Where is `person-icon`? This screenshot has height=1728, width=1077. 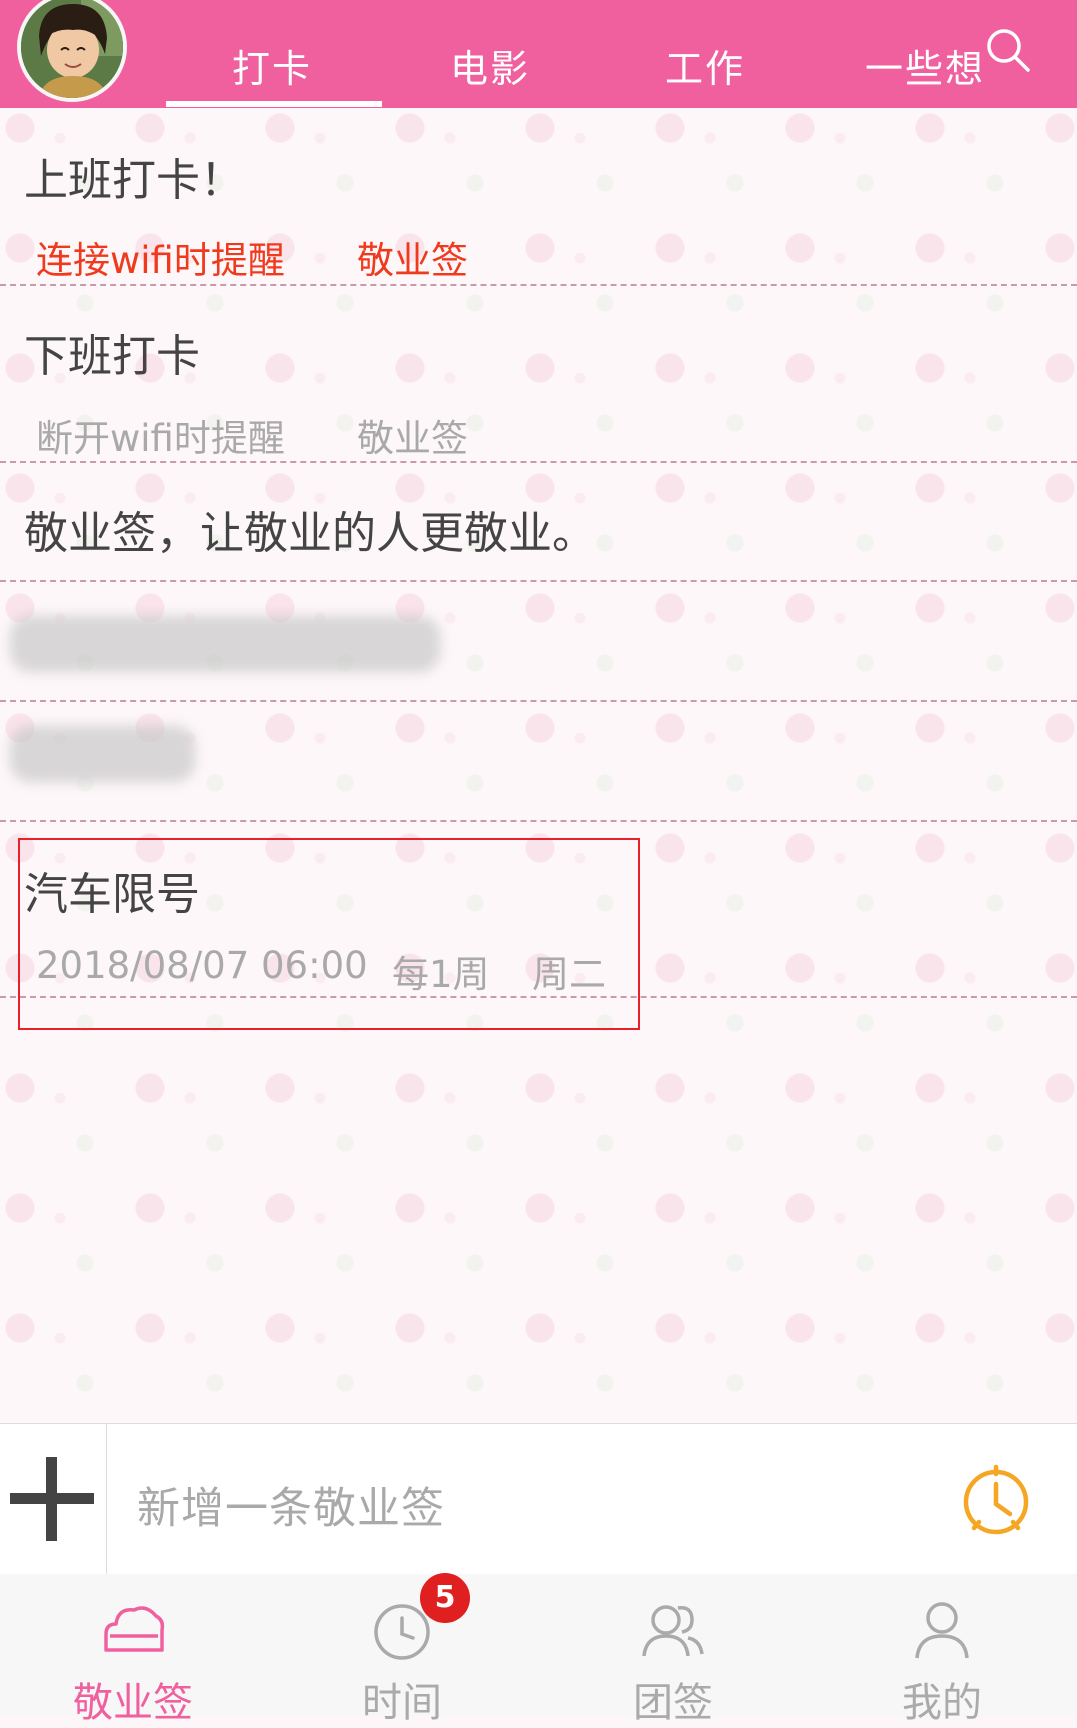
person-icon is located at coordinates (942, 1629).